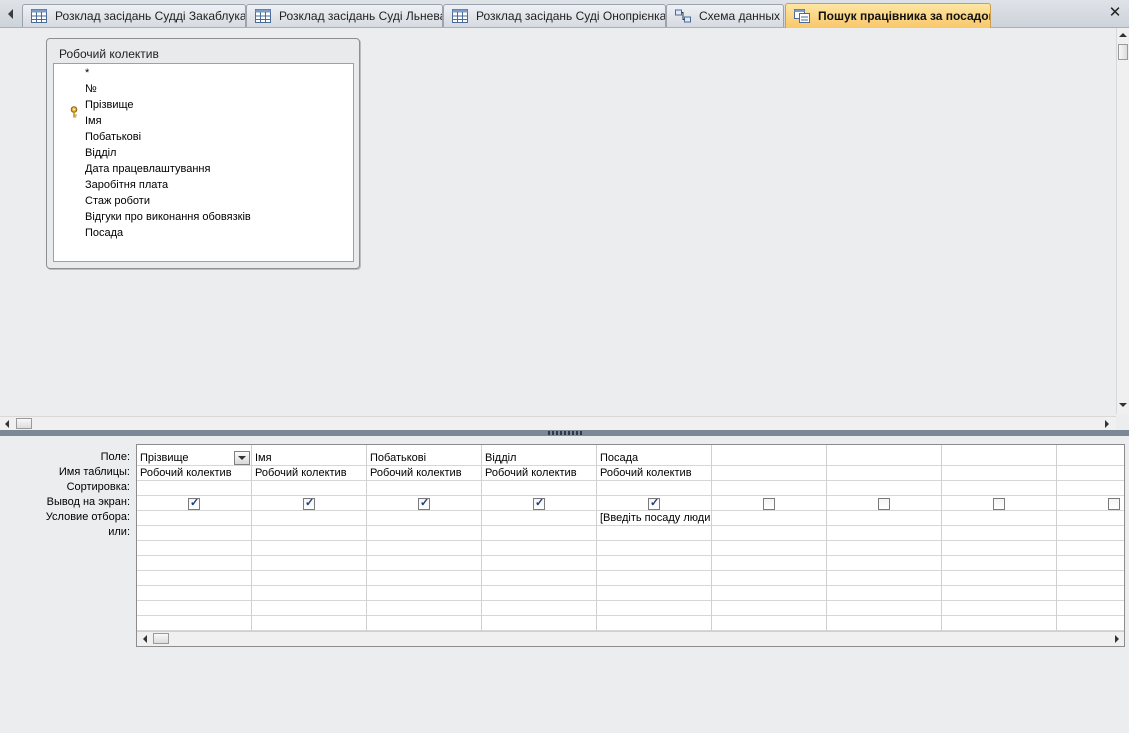 Image resolution: width=1129 pixels, height=733 pixels. I want to click on grid-field-cell: Посада, so click(654, 458).